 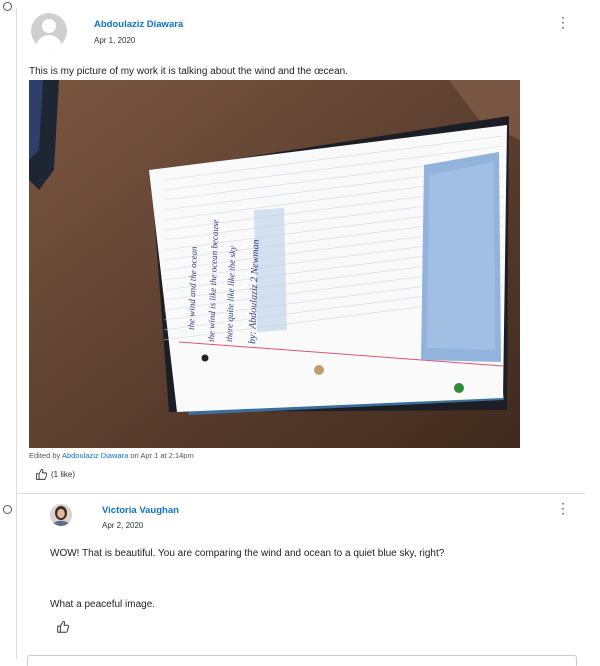 What do you see at coordinates (140, 510) in the screenshot?
I see `reply-author: Victoria Vaughan` at bounding box center [140, 510].